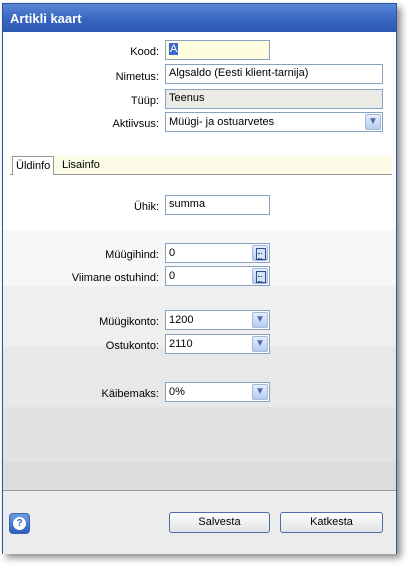  I want to click on window-title: Artikli kaart, so click(199, 18).